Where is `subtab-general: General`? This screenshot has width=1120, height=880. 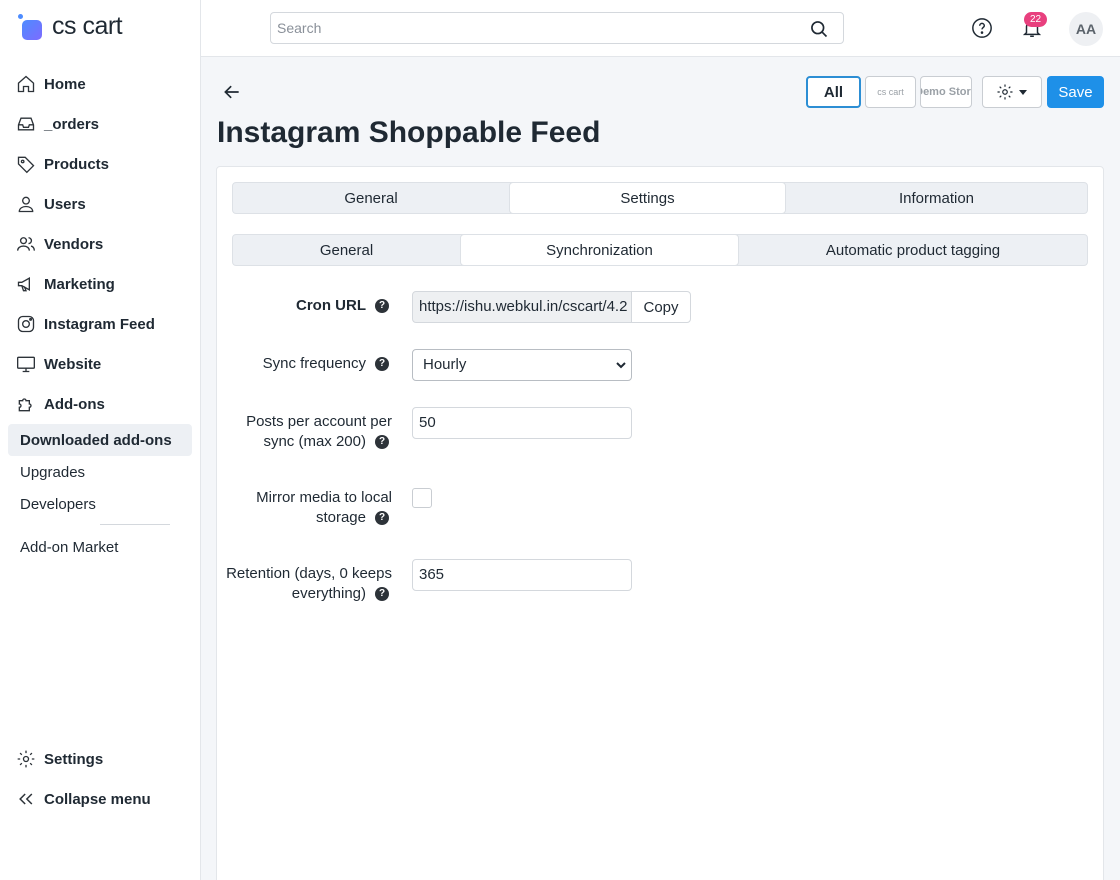
subtab-general: General is located at coordinates (346, 250).